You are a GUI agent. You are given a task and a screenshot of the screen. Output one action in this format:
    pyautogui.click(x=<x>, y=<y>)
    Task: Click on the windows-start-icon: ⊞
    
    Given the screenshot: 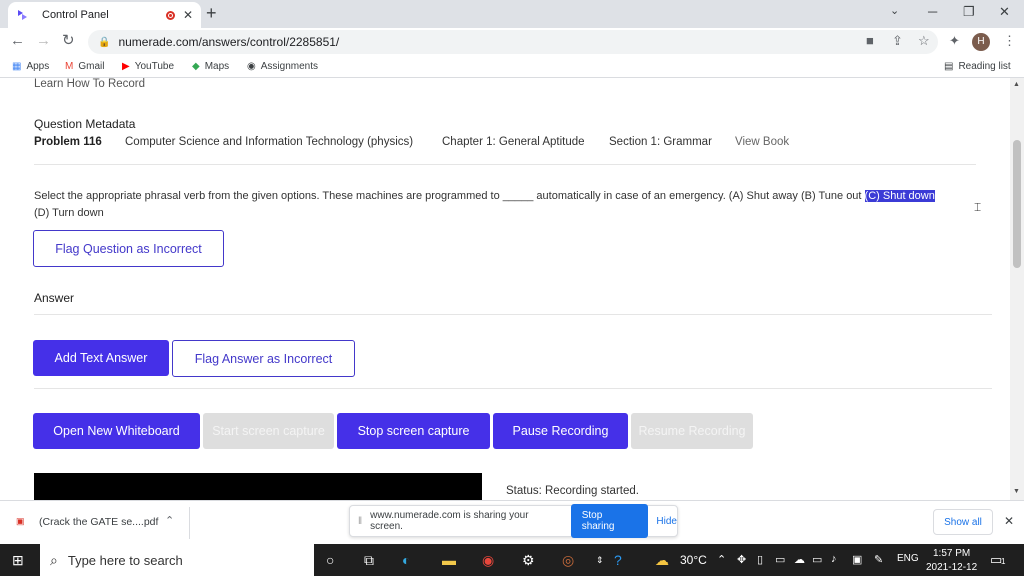 What is the action you would take?
    pyautogui.click(x=18, y=560)
    